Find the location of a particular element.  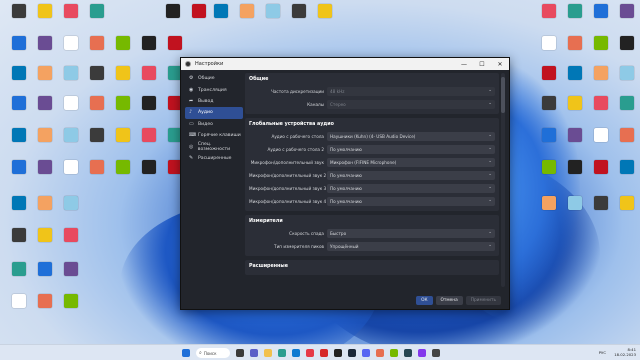

field-label: Тип измерителя пиков is located at coordinates (299, 246).